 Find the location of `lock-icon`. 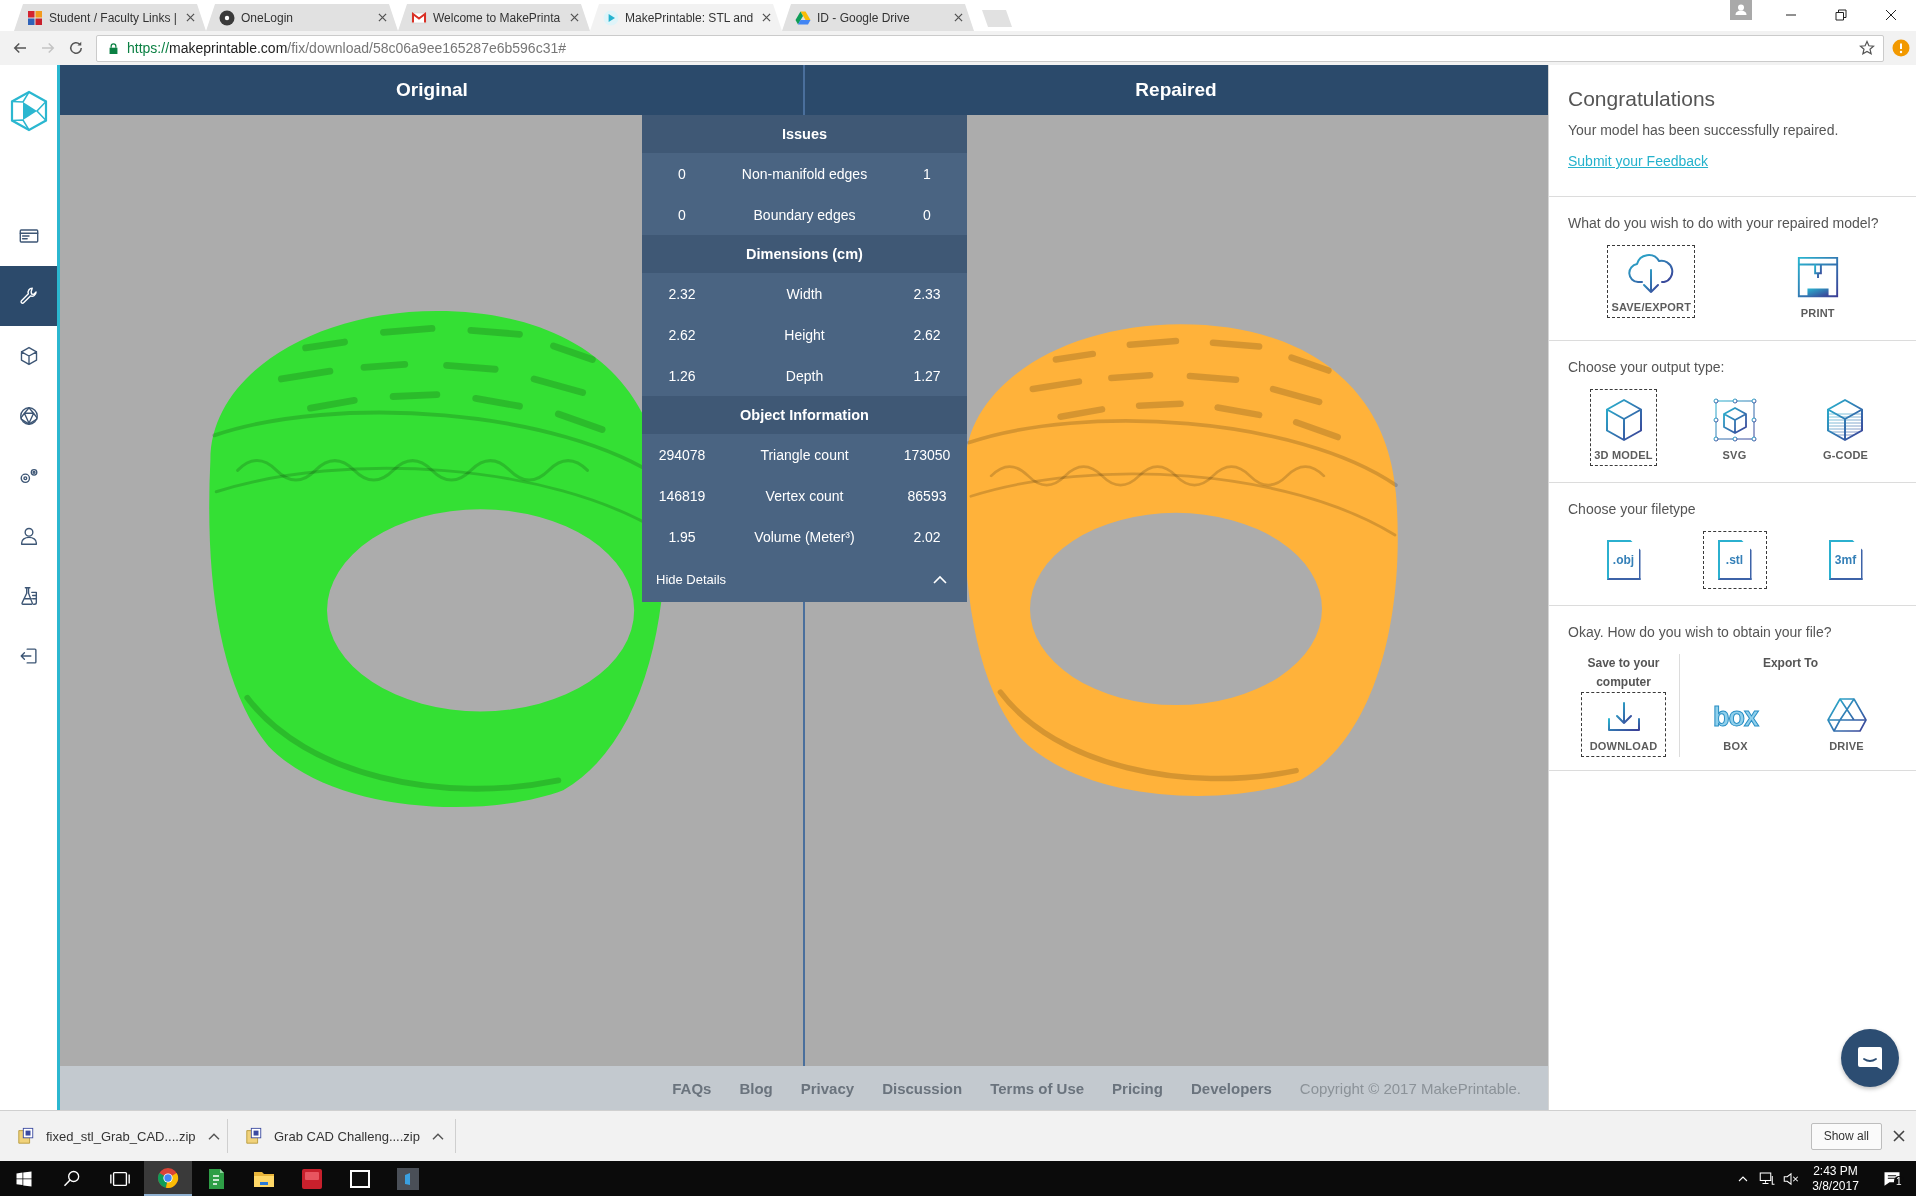

lock-icon is located at coordinates (113, 48).